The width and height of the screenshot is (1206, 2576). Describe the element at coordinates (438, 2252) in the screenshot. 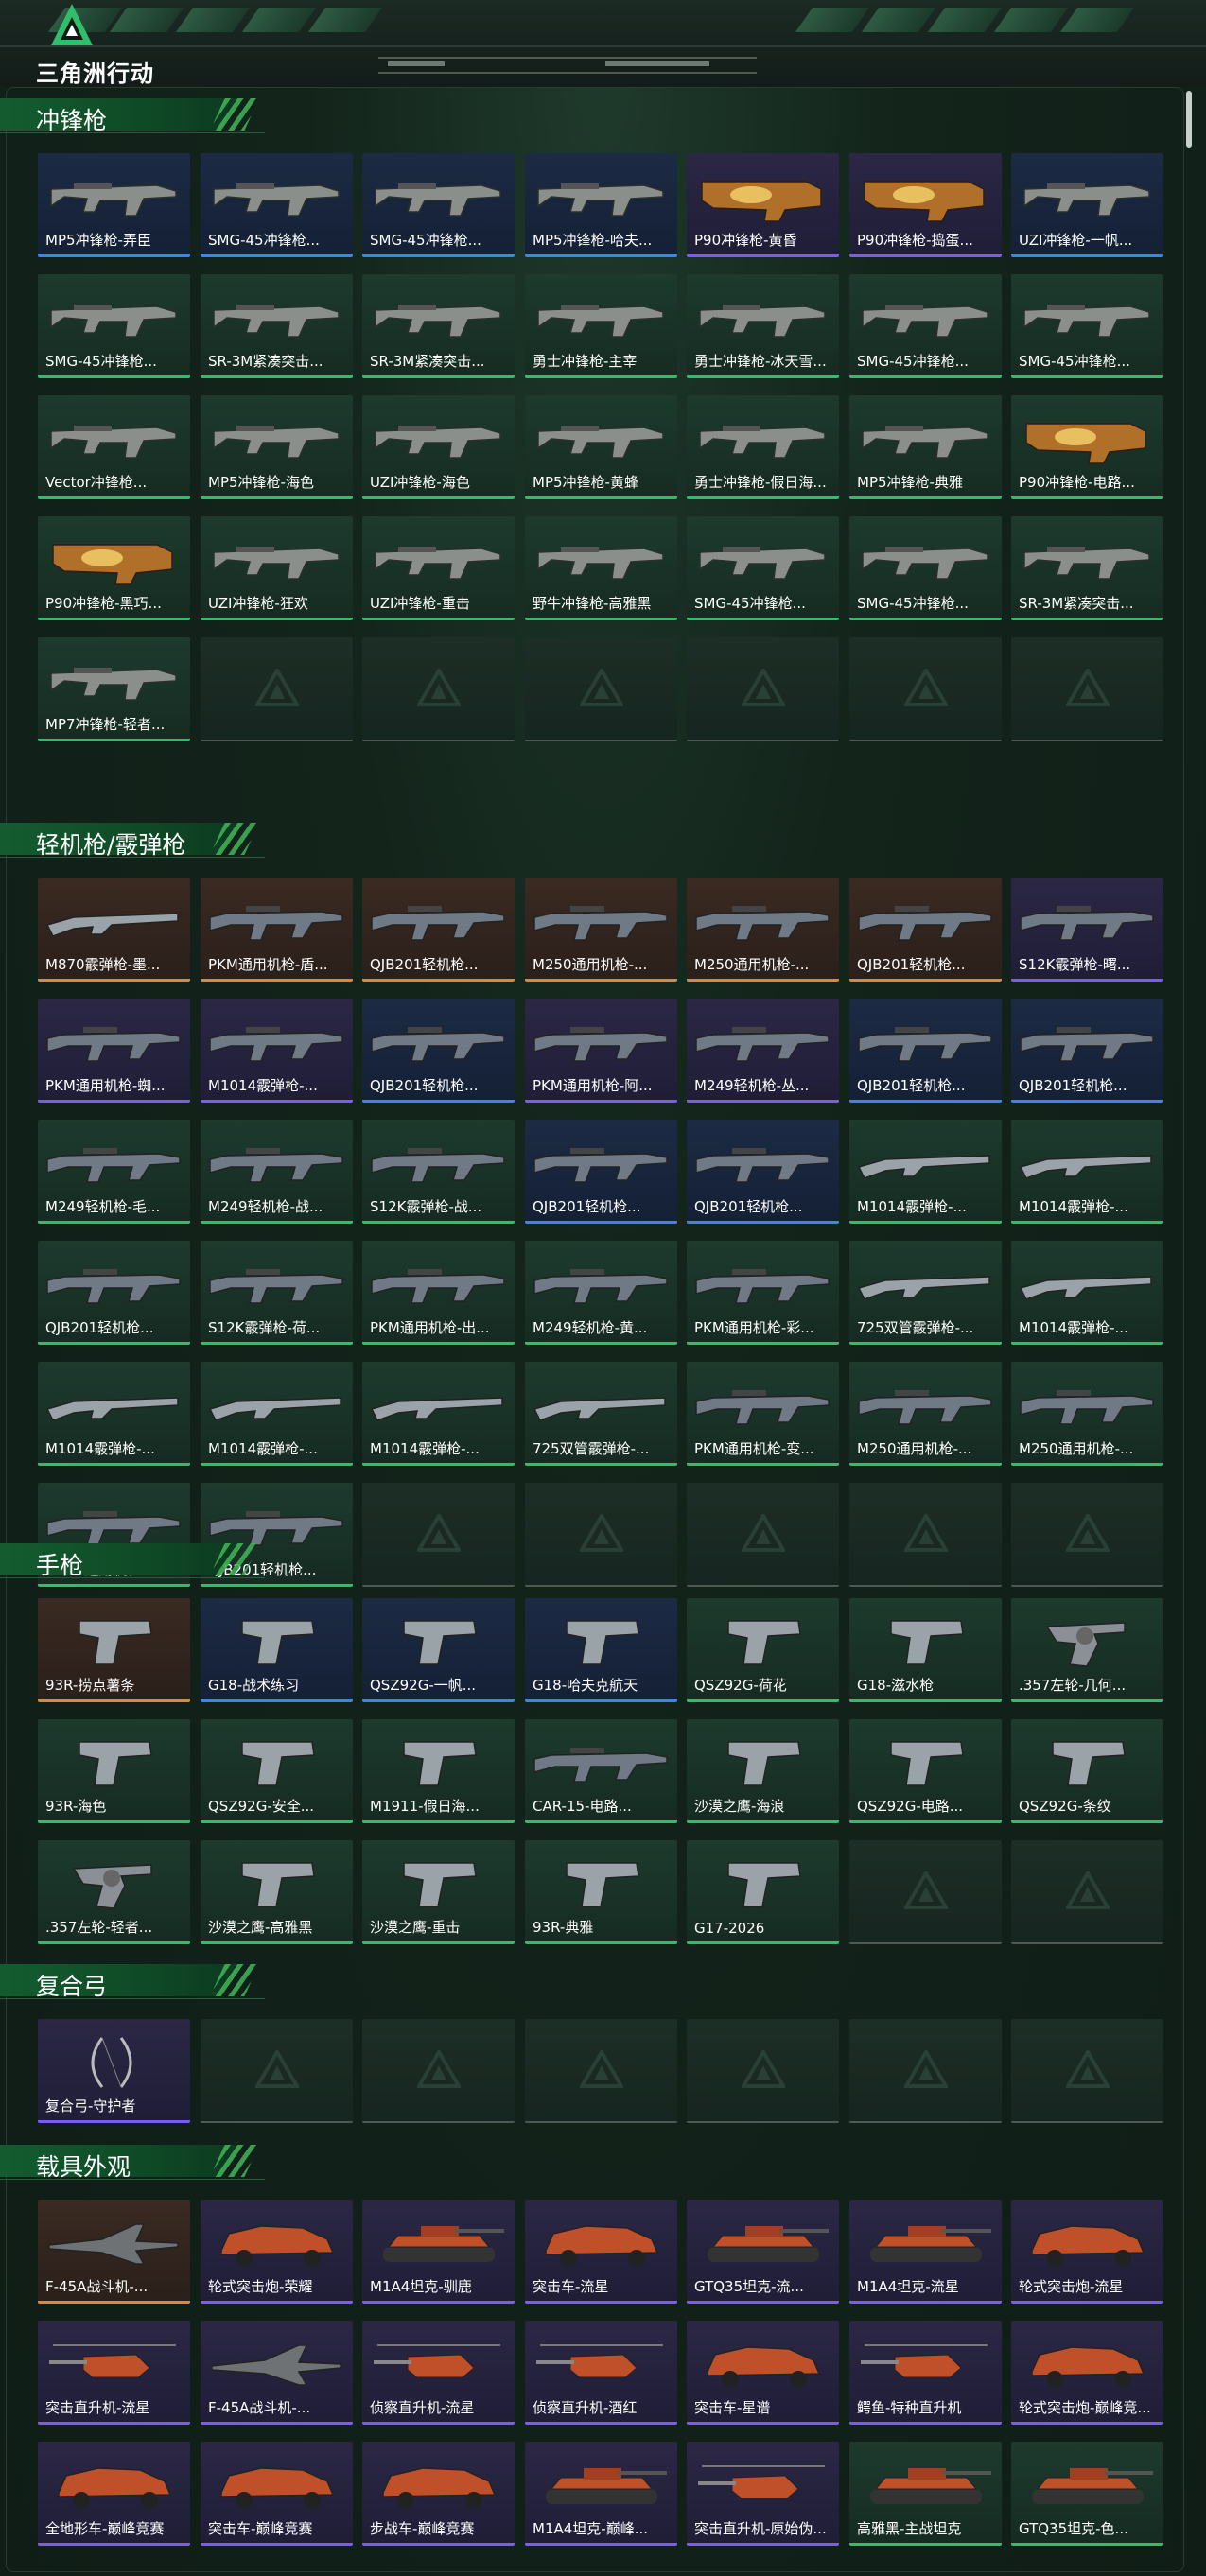

I see `skin-card: M1A4坦克-驯鹿` at that location.